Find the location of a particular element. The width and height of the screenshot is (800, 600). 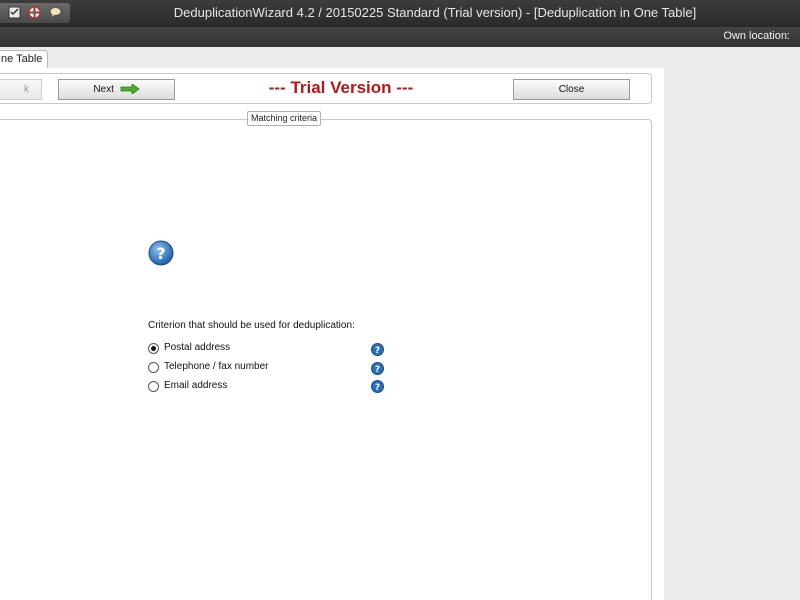

own-location-label: Own location: is located at coordinates (756, 36).